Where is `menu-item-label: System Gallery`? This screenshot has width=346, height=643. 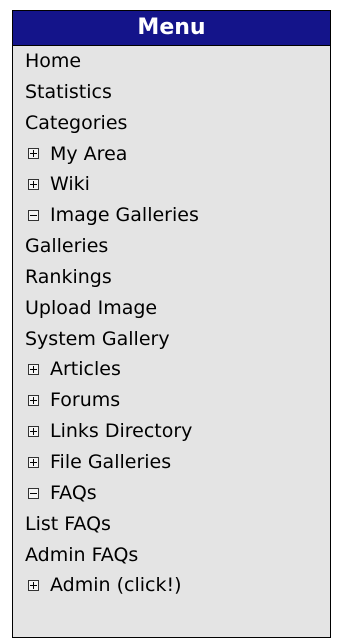
menu-item-label: System Gallery is located at coordinates (97, 338).